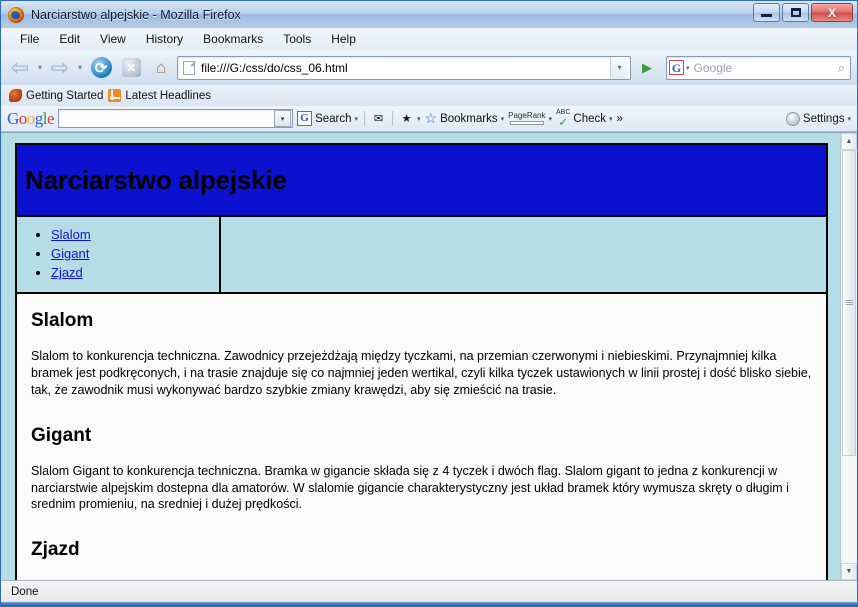 The width and height of the screenshot is (858, 607). Describe the element at coordinates (563, 119) in the screenshot. I see `abc-check-icon: ABC ✓` at that location.